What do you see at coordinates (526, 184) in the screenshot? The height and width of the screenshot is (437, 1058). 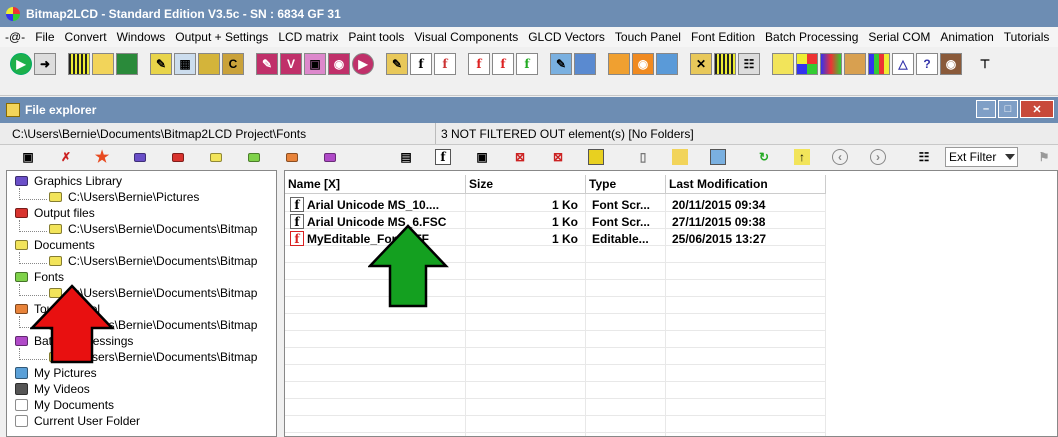 I see `column-header-size: Size` at bounding box center [526, 184].